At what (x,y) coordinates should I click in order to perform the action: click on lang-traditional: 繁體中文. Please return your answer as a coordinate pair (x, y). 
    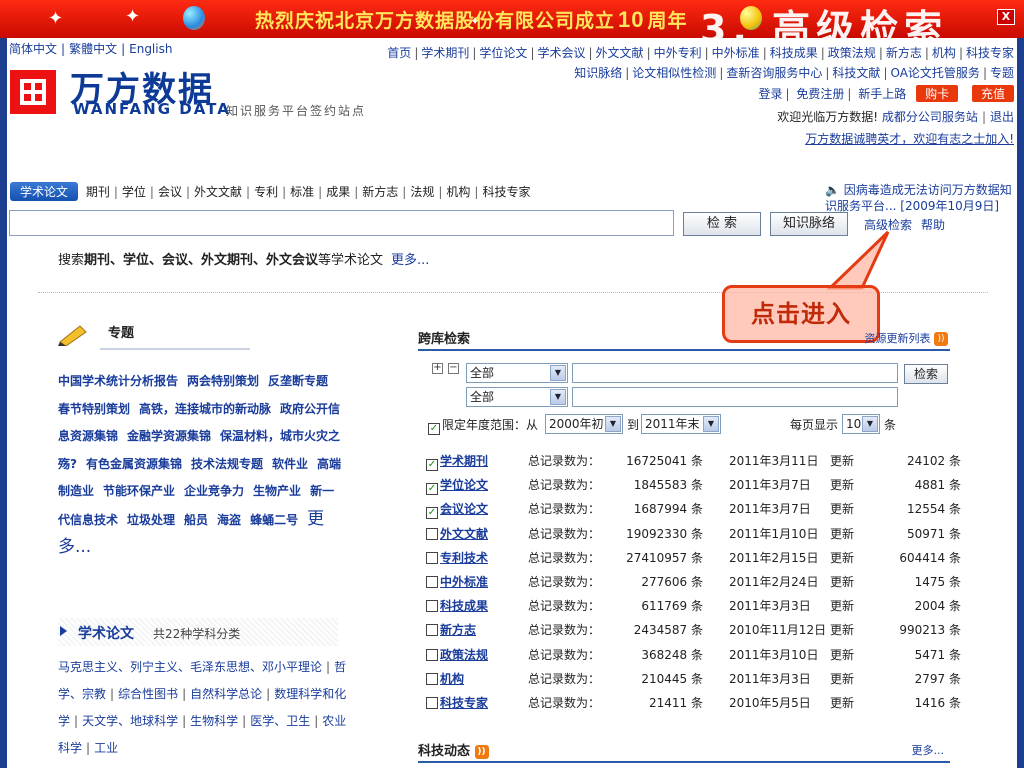
    Looking at the image, I should click on (93, 49).